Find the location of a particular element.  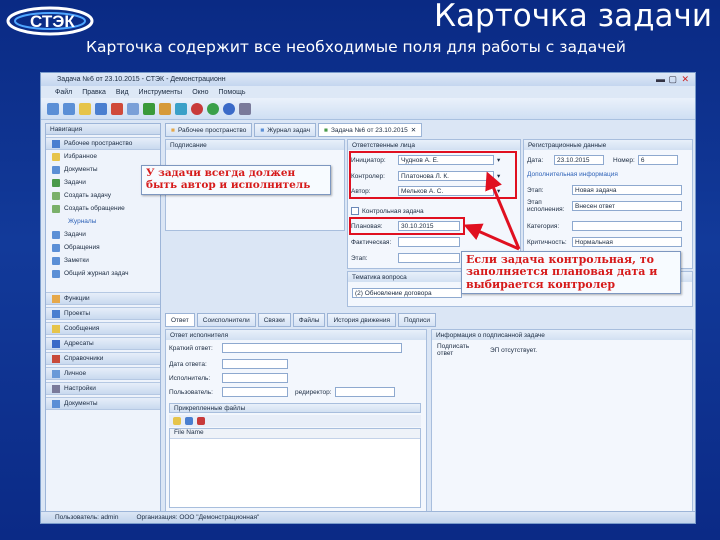

stek-logo: СТЭК is located at coordinates (50, 21).